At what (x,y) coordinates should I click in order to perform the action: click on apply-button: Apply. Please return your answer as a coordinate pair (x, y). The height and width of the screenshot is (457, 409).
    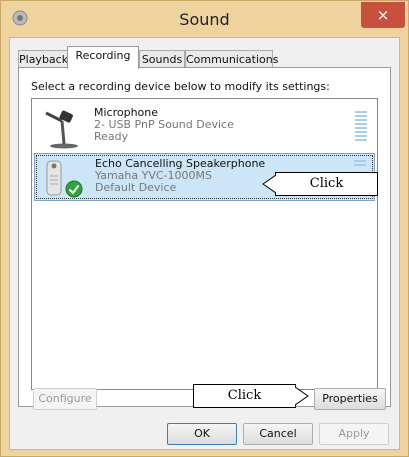
    Looking at the image, I should click on (354, 434).